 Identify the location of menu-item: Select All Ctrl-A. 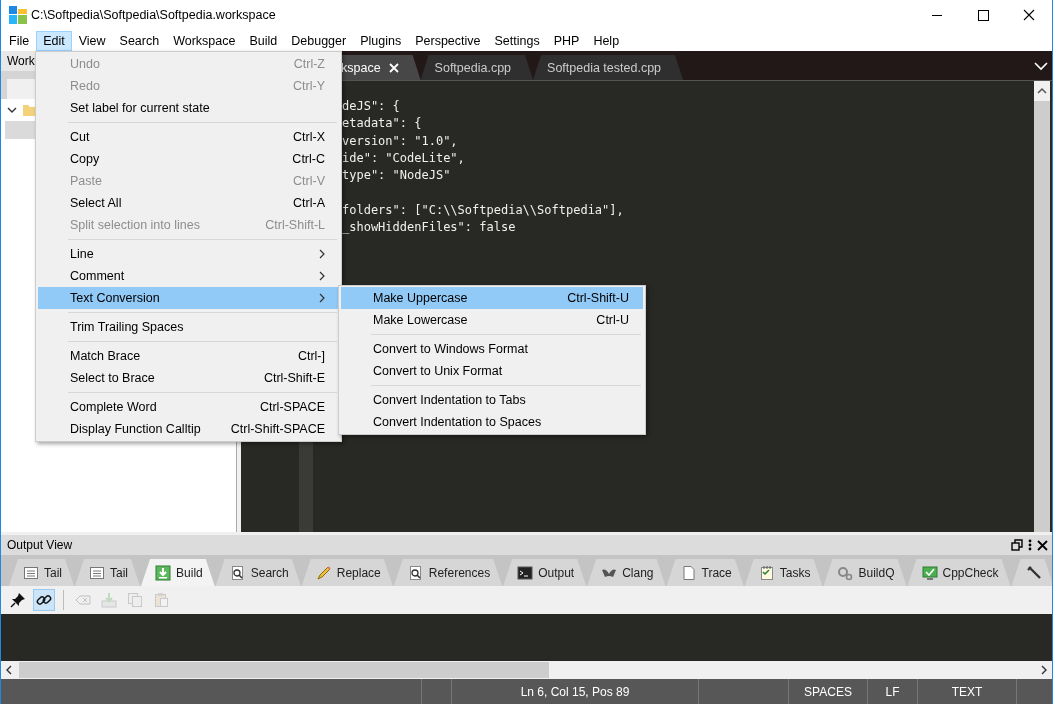
(188, 203).